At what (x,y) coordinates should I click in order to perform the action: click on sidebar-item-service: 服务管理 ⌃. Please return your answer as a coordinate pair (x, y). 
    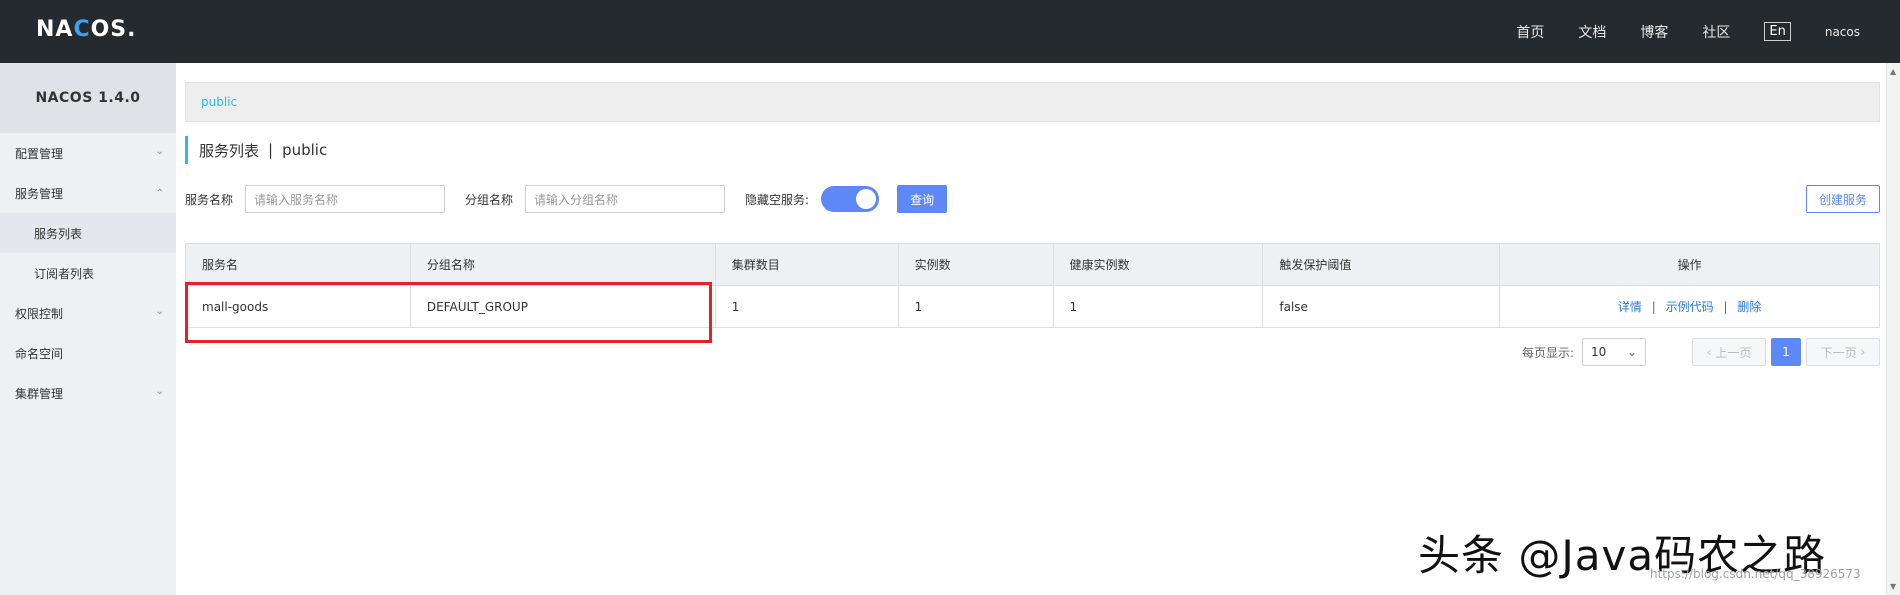
    Looking at the image, I should click on (88, 193).